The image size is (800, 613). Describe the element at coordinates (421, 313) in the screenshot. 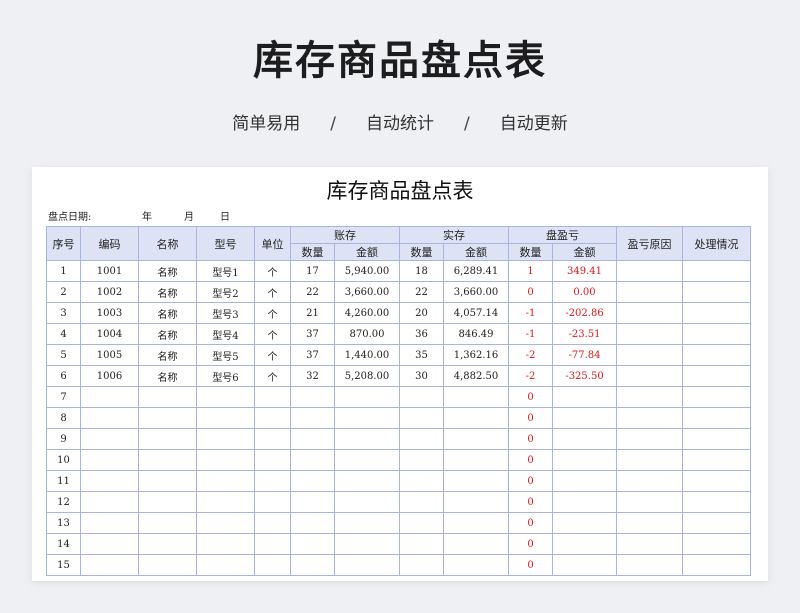

I see `cell-actual-qty: 20` at that location.